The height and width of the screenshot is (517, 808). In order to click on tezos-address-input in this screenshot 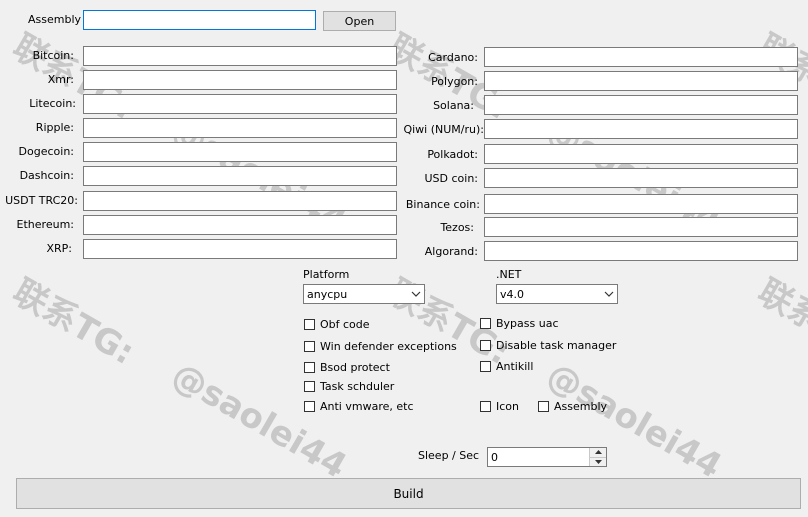, I will do `click(641, 227)`.